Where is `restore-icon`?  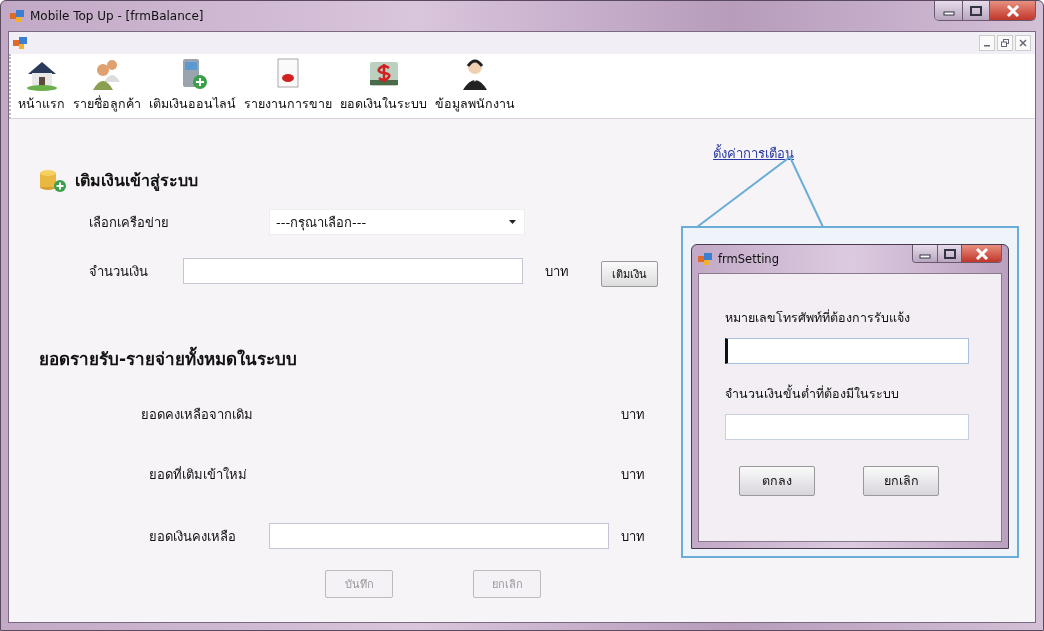
restore-icon is located at coordinates (1005, 43).